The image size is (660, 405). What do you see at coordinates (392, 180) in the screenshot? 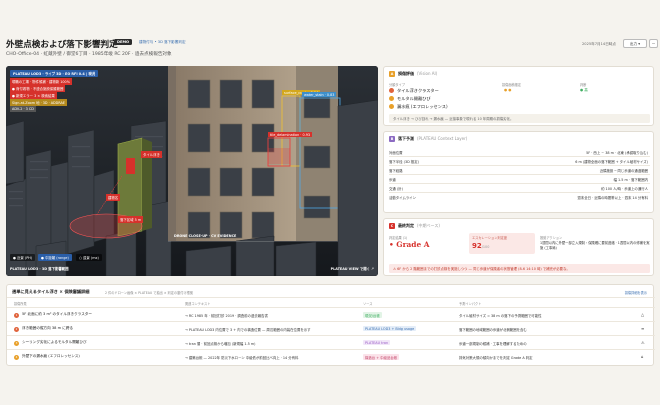
I see `fall-row-label: 歩道` at bounding box center [392, 180].